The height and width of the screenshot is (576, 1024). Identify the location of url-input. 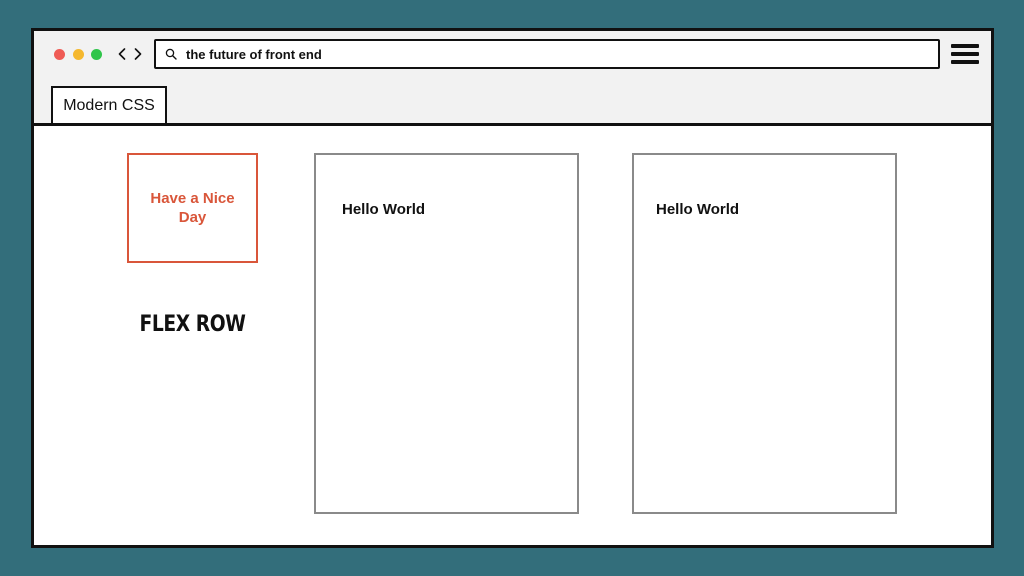
(546, 54).